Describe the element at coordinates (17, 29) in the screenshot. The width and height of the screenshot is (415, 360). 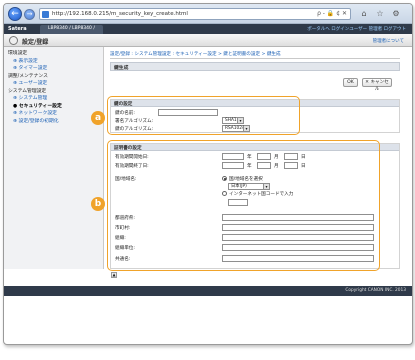
I see `brand-logo: Satera` at that location.